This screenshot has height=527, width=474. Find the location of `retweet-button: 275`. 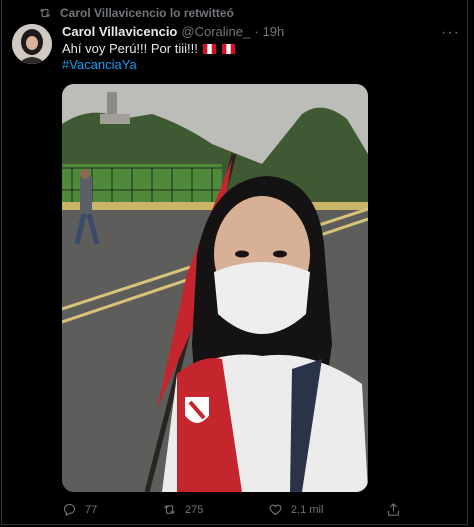

retweet-button: 275 is located at coordinates (182, 509).